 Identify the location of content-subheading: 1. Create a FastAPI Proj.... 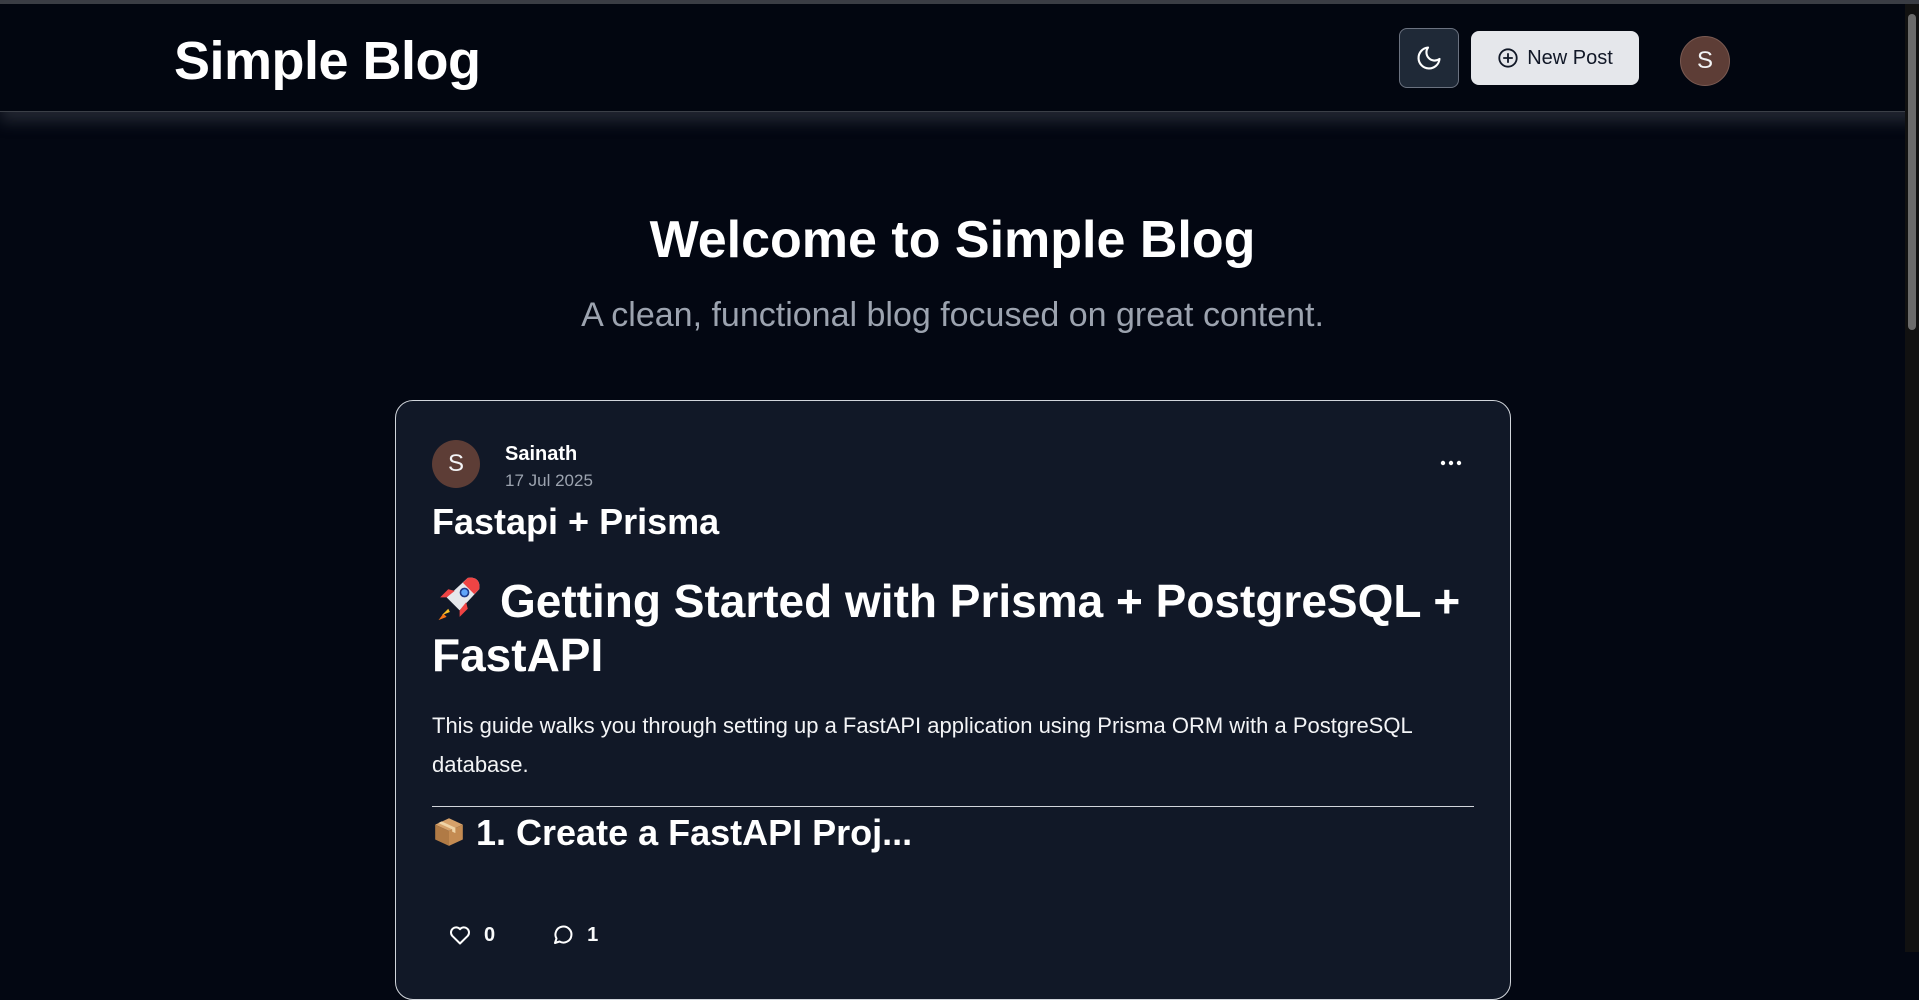
(672, 833).